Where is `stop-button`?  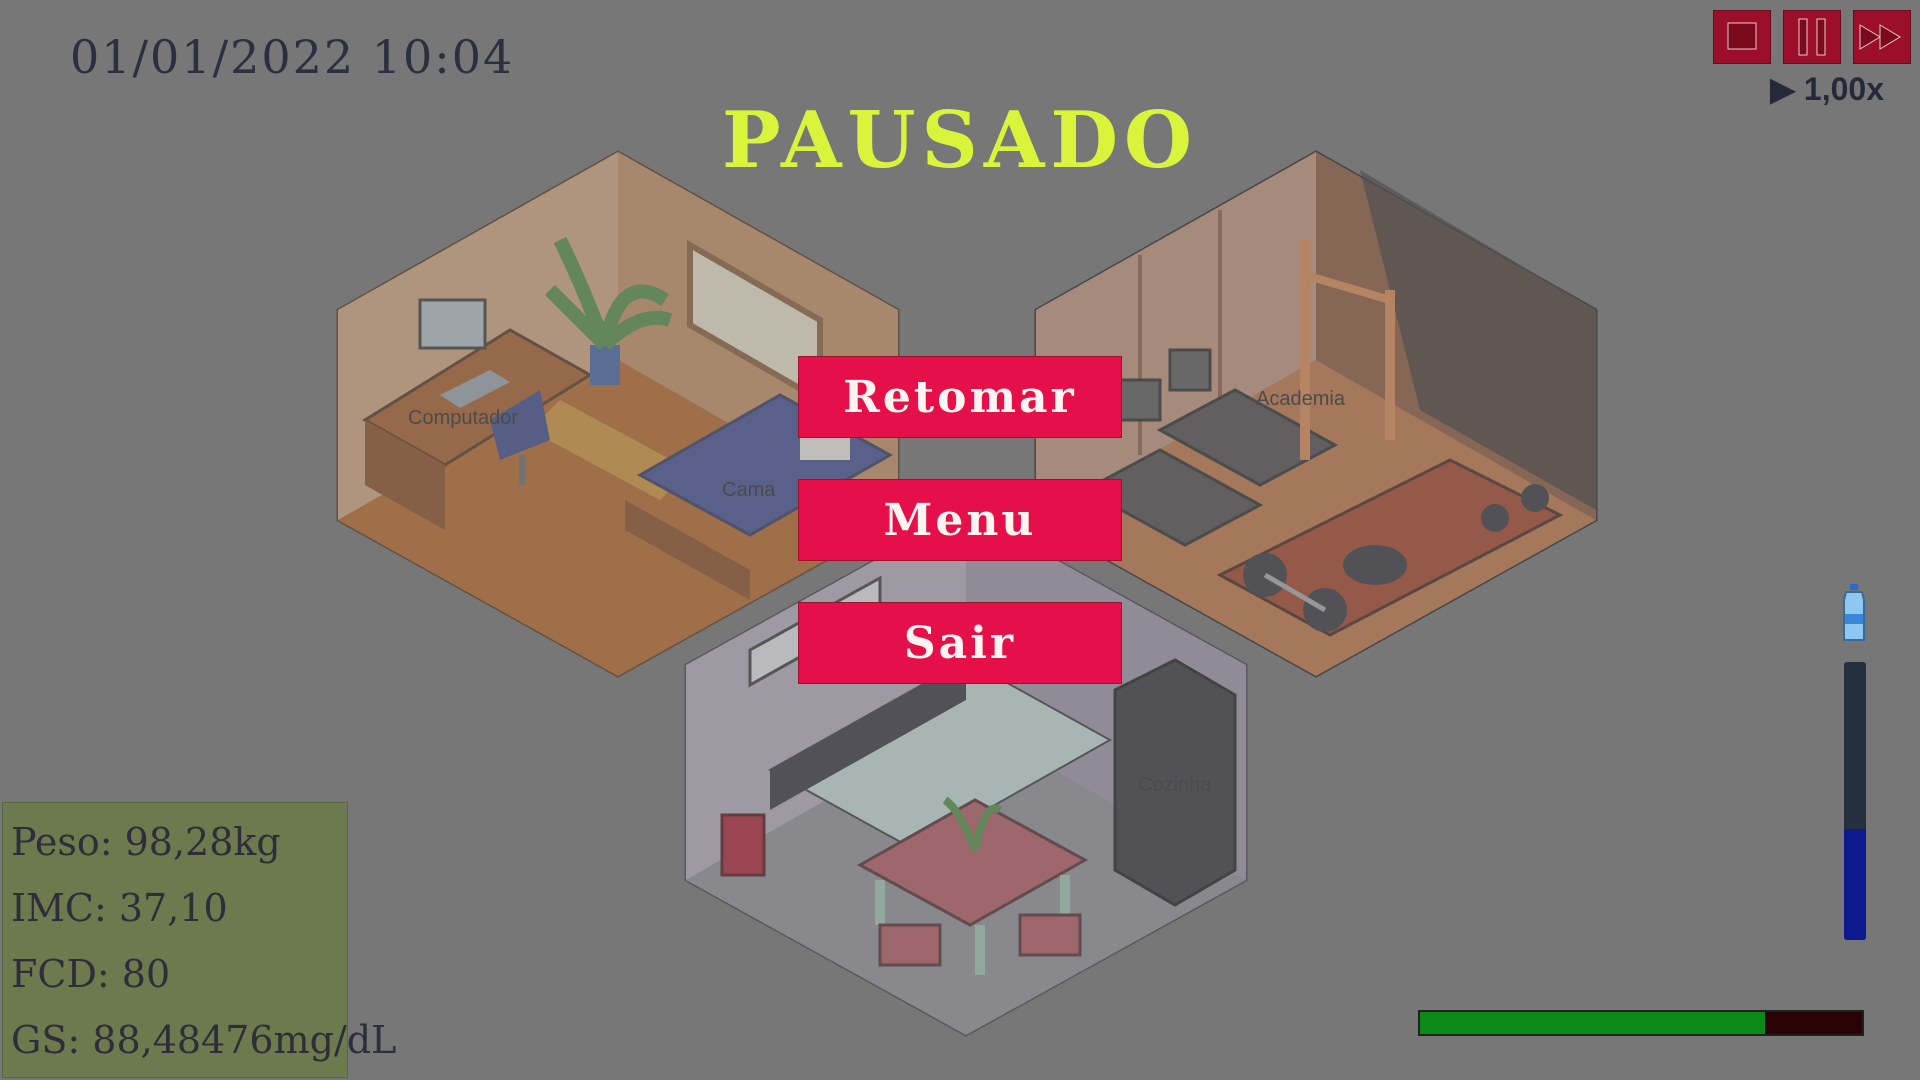 stop-button is located at coordinates (1742, 37).